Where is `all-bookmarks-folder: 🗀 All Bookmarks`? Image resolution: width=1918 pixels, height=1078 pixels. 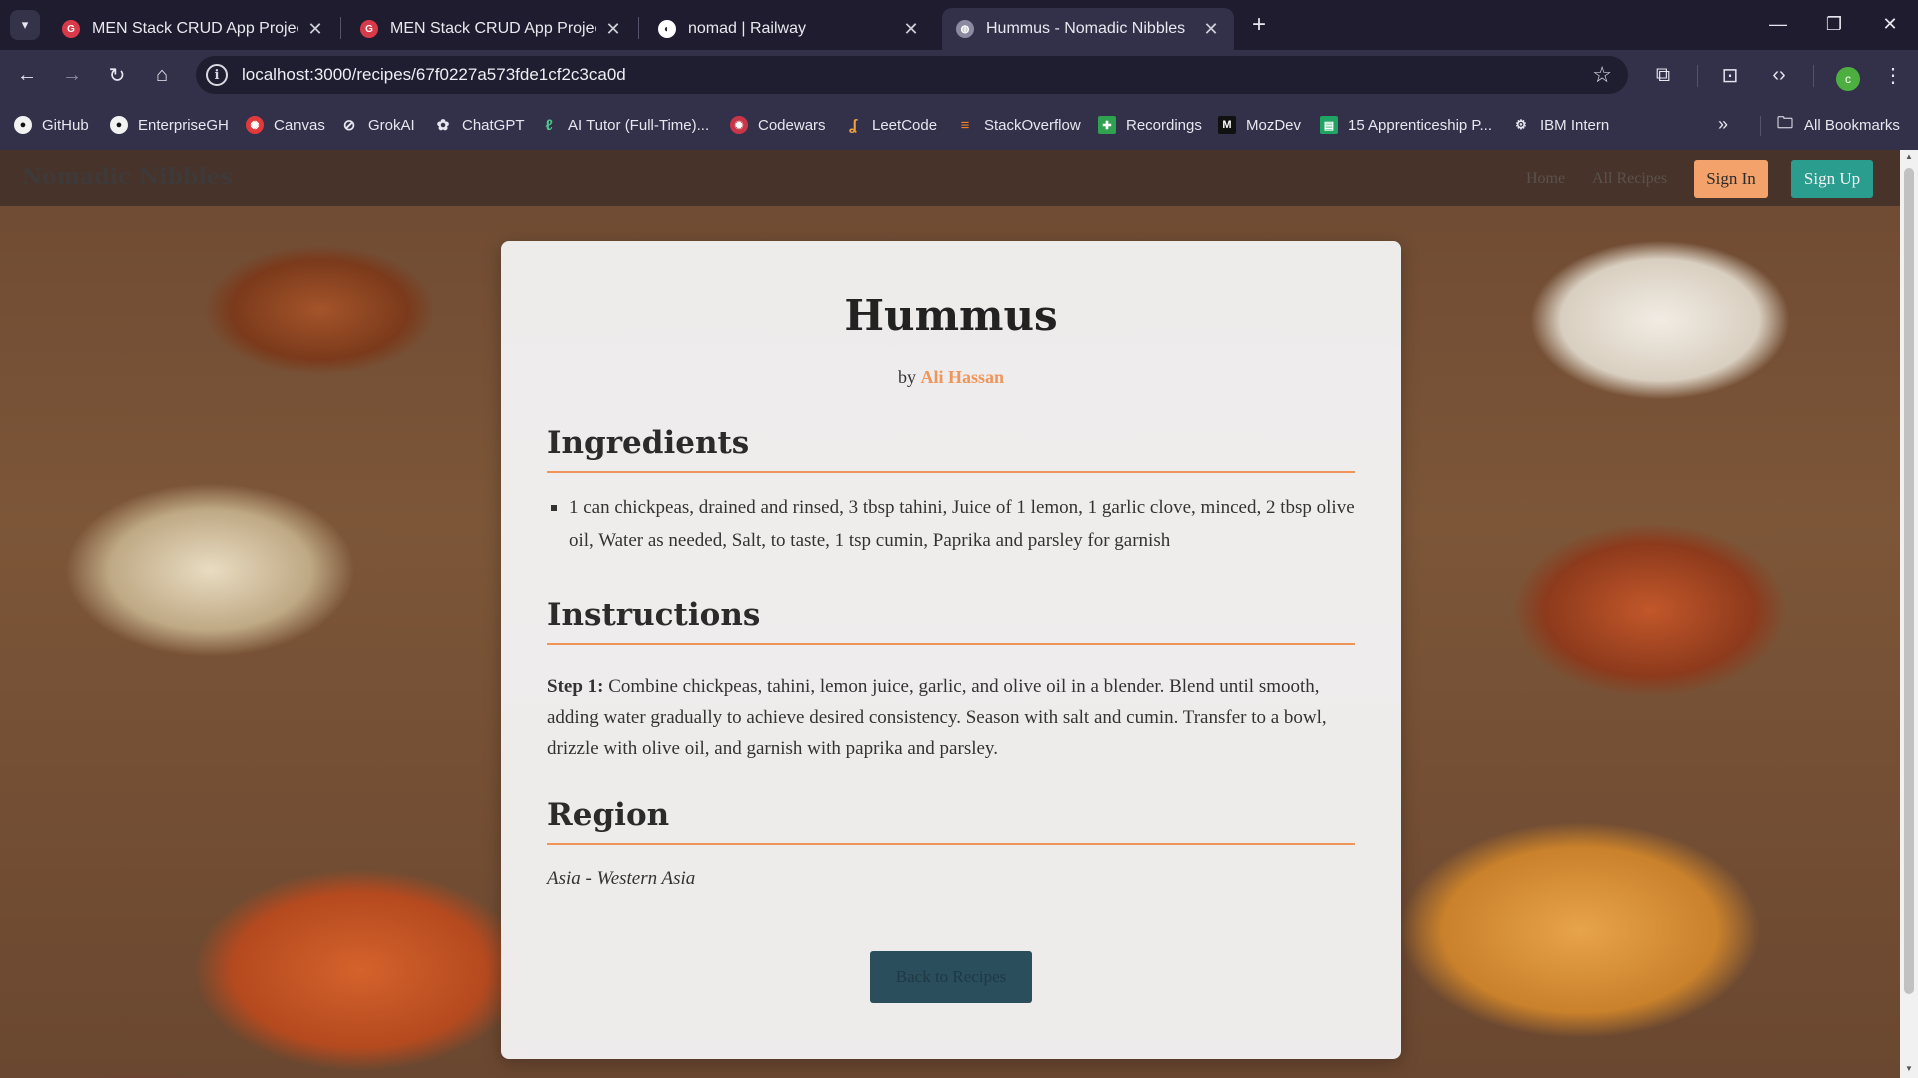
all-bookmarks-folder: 🗀 All Bookmarks is located at coordinates (1838, 125).